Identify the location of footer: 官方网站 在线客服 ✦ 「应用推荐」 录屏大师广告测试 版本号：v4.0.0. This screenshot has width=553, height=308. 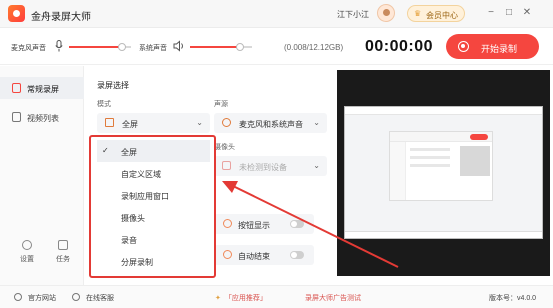
(276, 296).